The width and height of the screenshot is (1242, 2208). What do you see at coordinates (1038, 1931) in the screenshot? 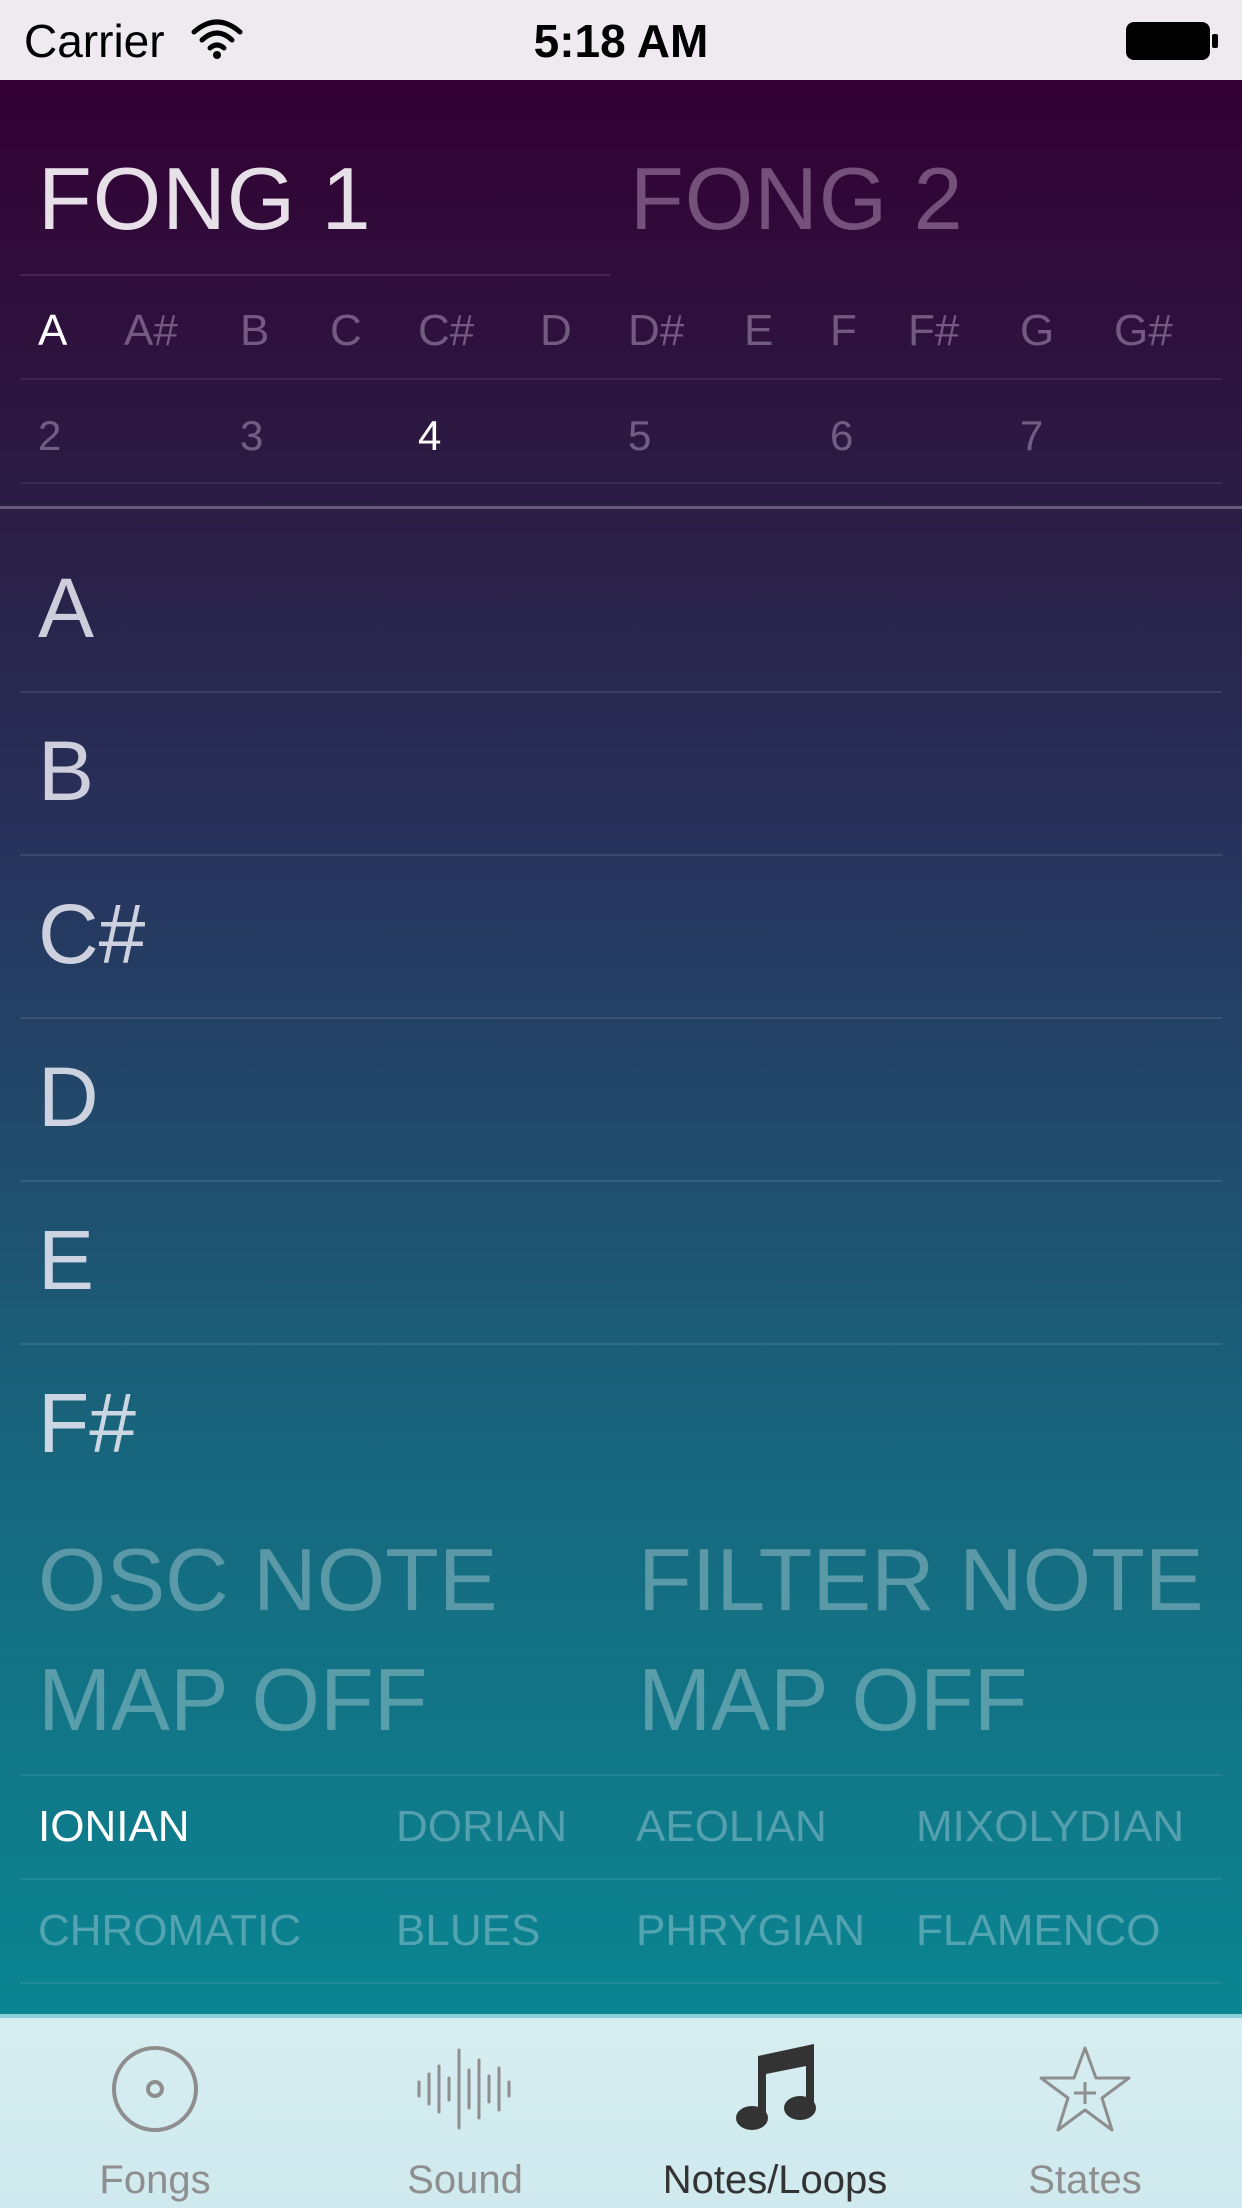
I see `mode-flamenco: FLAMENCO` at bounding box center [1038, 1931].